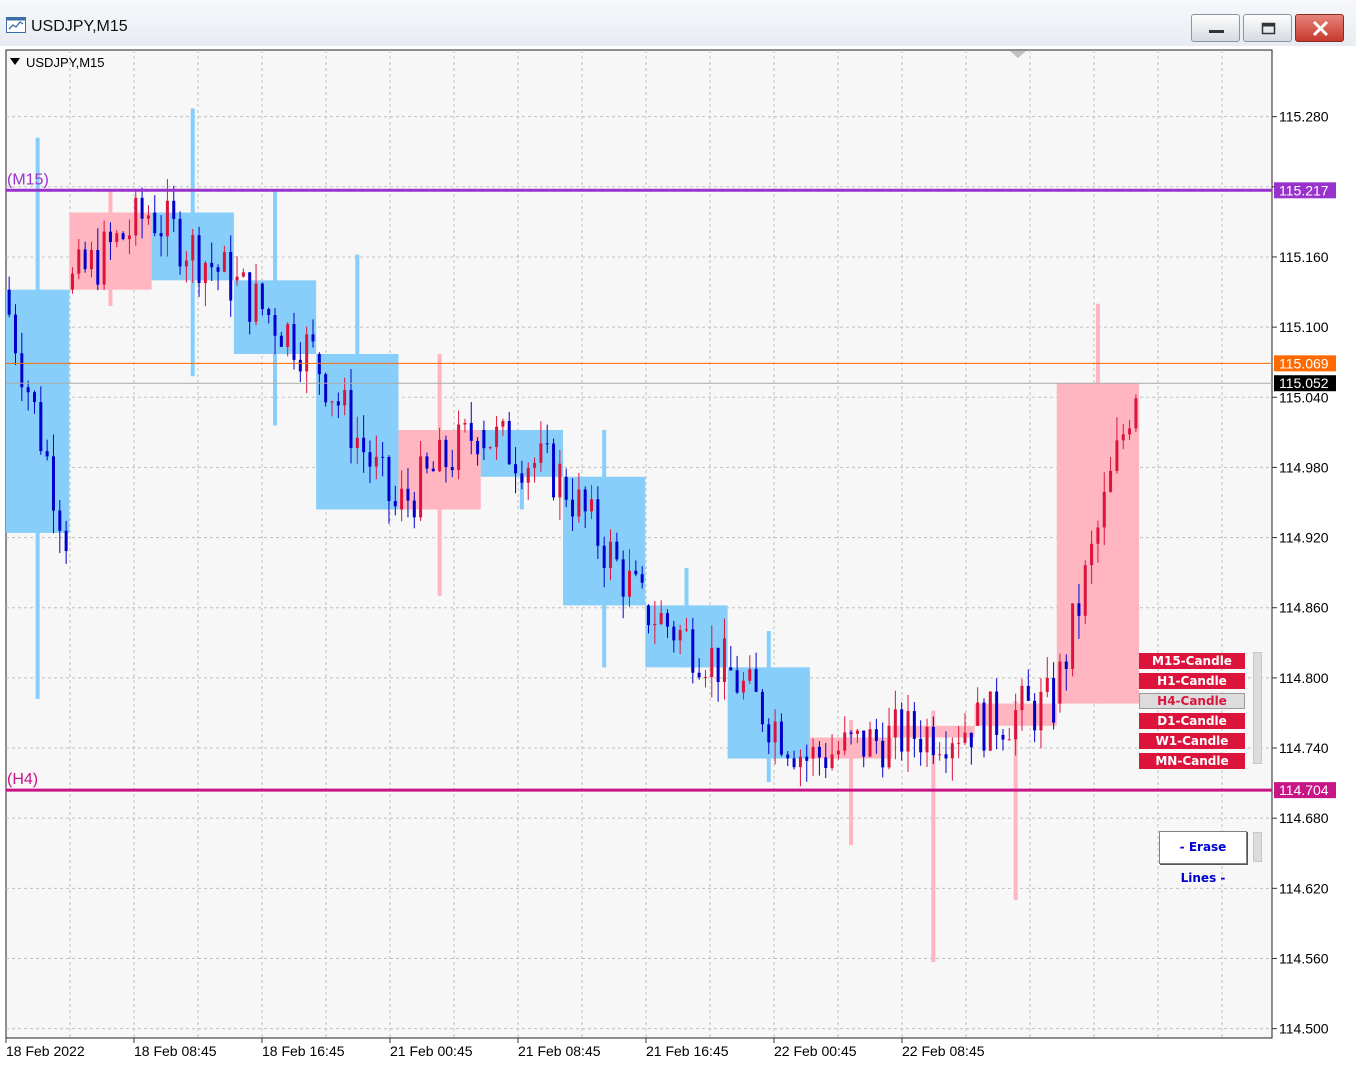 This screenshot has height=1080, width=1356. What do you see at coordinates (28, 179) in the screenshot?
I see `m15-line-label: (M15)` at bounding box center [28, 179].